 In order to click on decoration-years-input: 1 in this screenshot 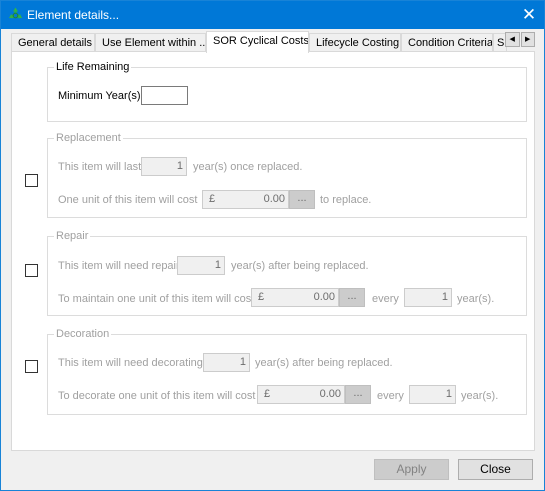, I will do `click(226, 362)`.